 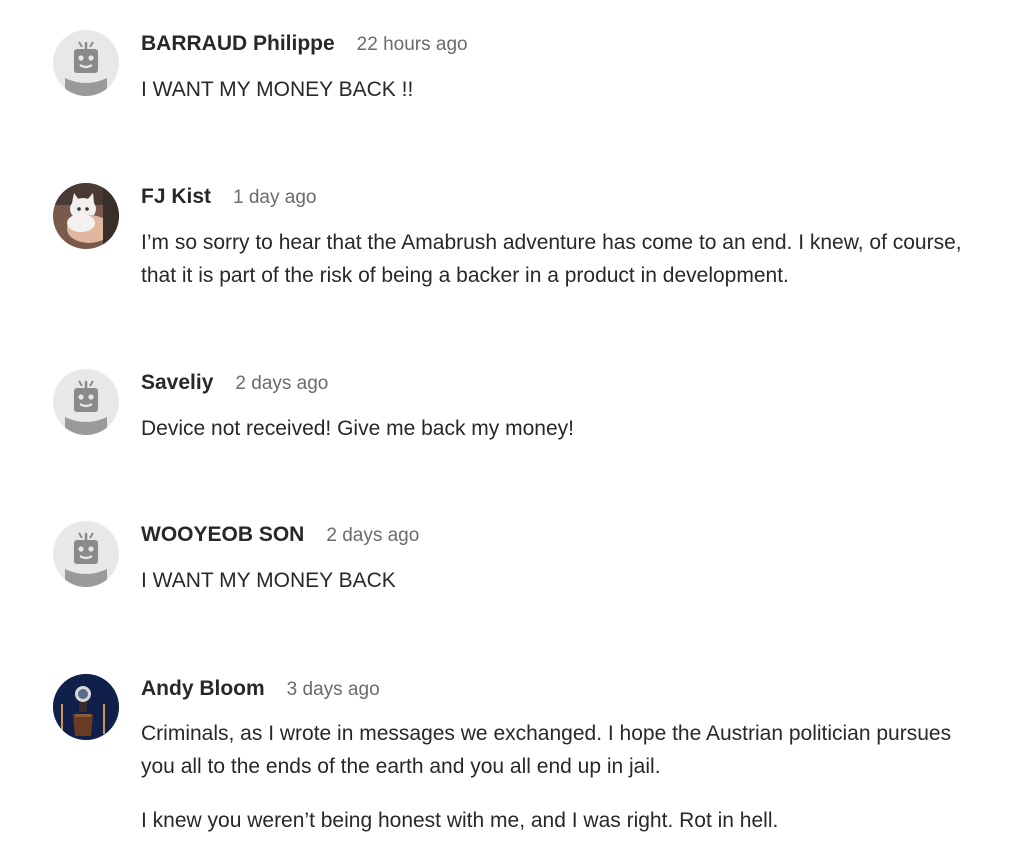 I want to click on cat-photo-avatar, so click(x=86, y=216).